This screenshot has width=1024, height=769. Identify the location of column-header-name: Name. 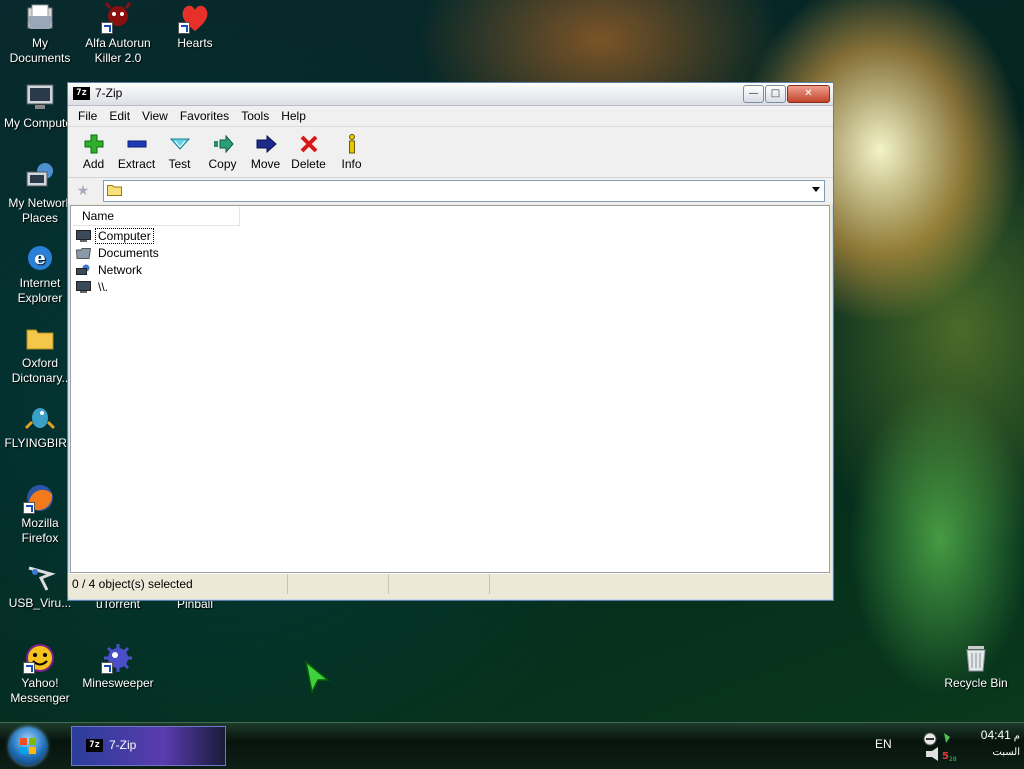
(156, 216).